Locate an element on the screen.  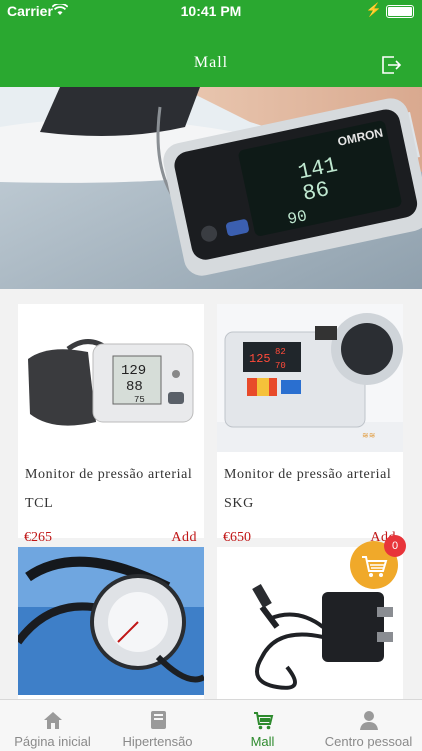
status-time: 10:41 PM is located at coordinates (211, 11).